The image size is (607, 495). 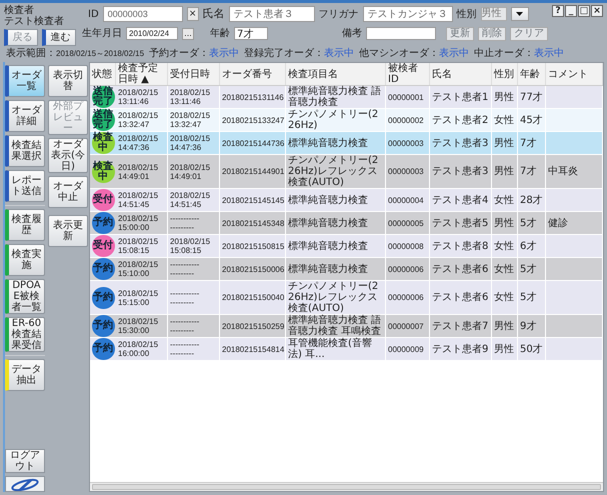 I want to click on birth-field: 2010/02/24, so click(x=152, y=33).